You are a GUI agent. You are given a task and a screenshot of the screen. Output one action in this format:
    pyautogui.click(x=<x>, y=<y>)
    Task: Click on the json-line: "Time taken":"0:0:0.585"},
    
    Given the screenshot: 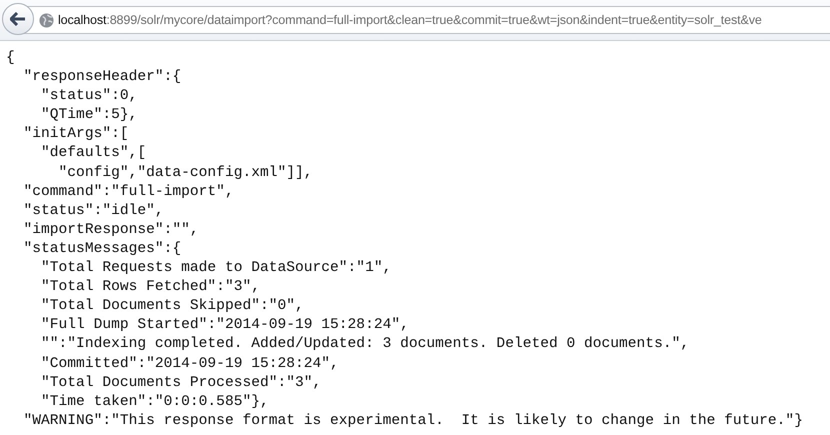 What is the action you would take?
    pyautogui.click(x=155, y=402)
    